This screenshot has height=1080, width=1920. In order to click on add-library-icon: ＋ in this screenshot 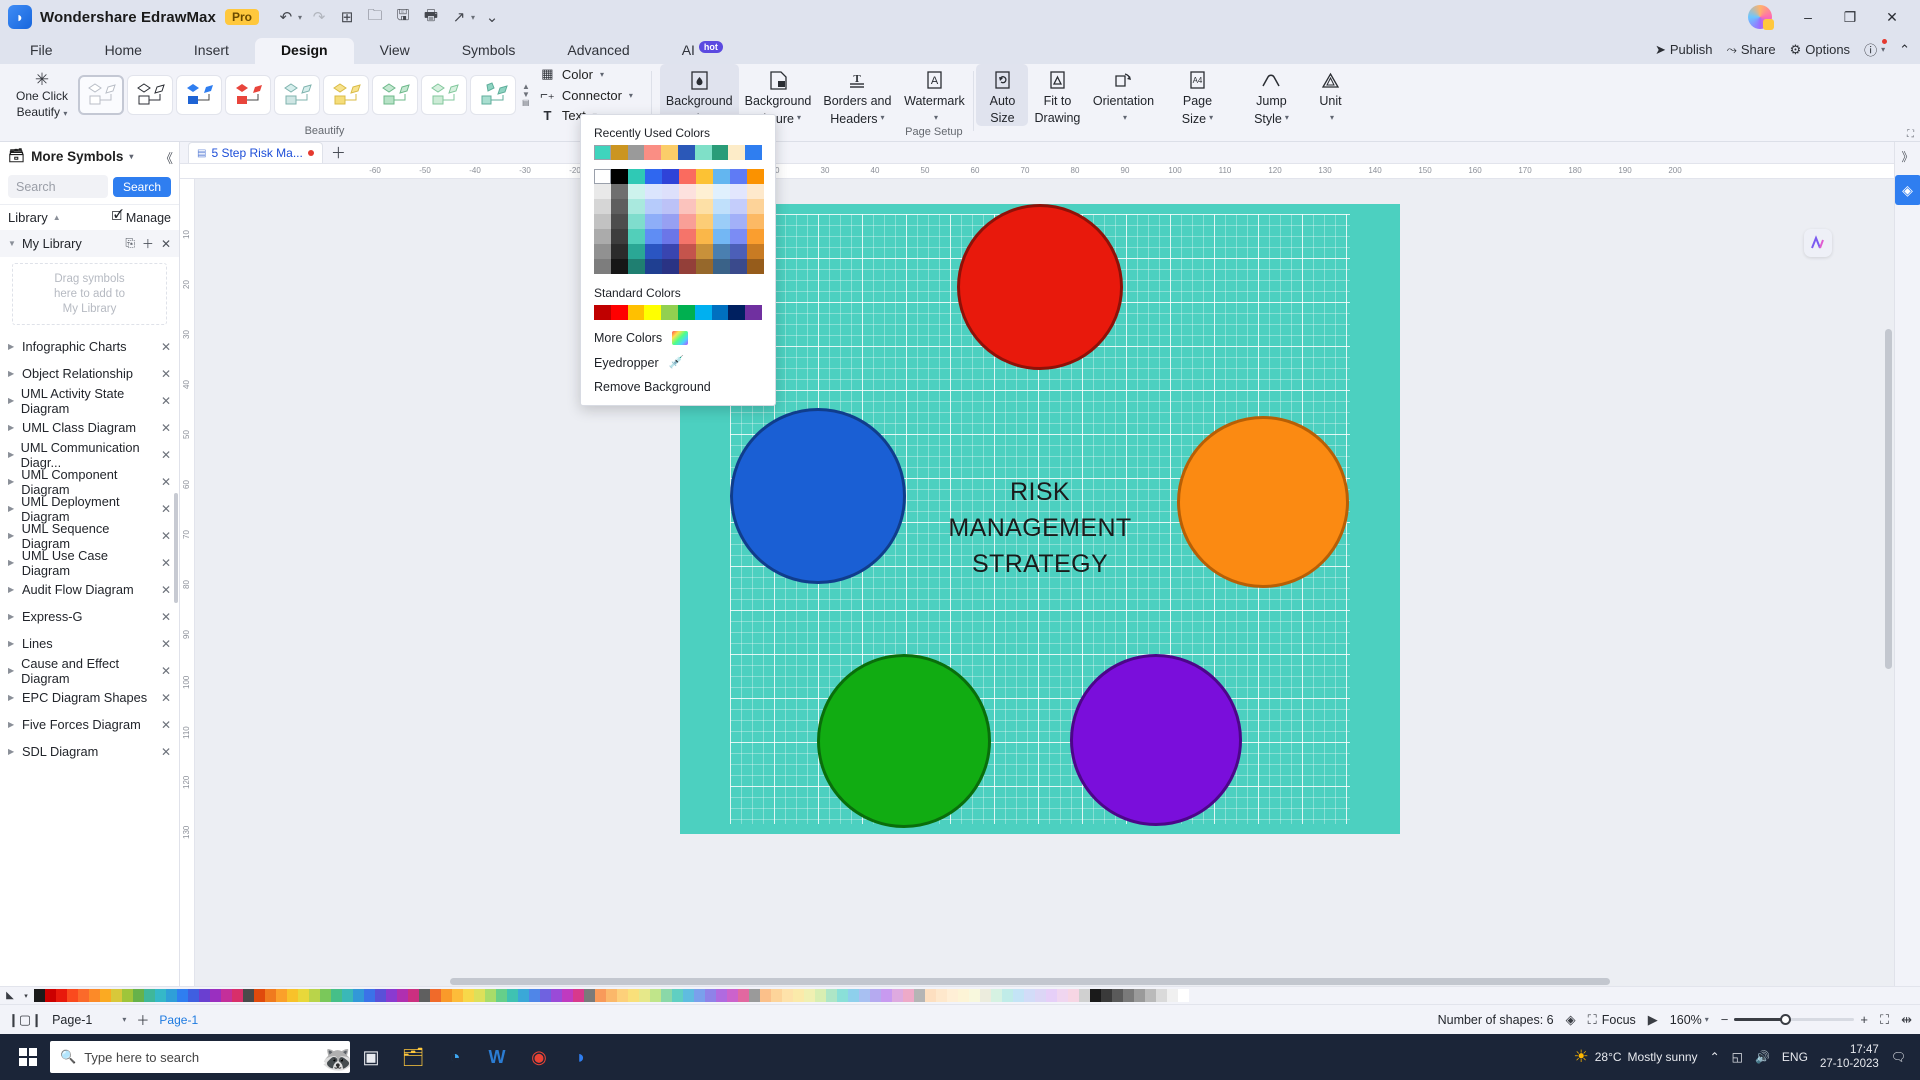, I will do `click(148, 243)`.